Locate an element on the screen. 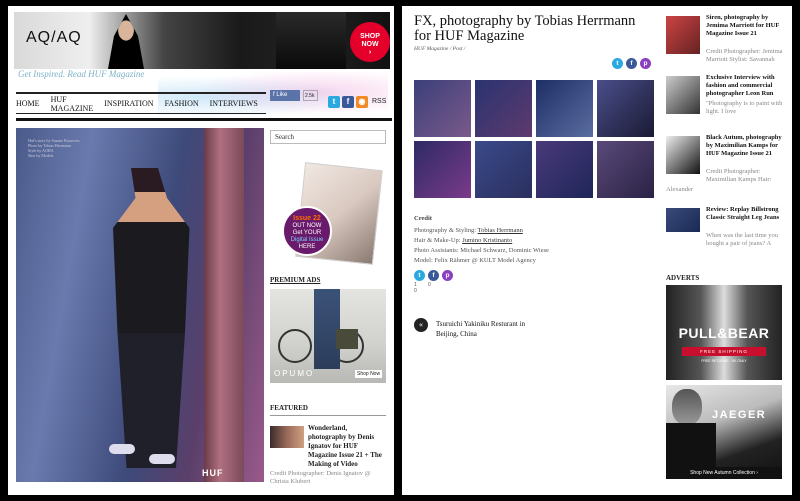 This screenshot has width=800, height=501. nav-inspiration: INSPIRATION is located at coordinates (128, 103).